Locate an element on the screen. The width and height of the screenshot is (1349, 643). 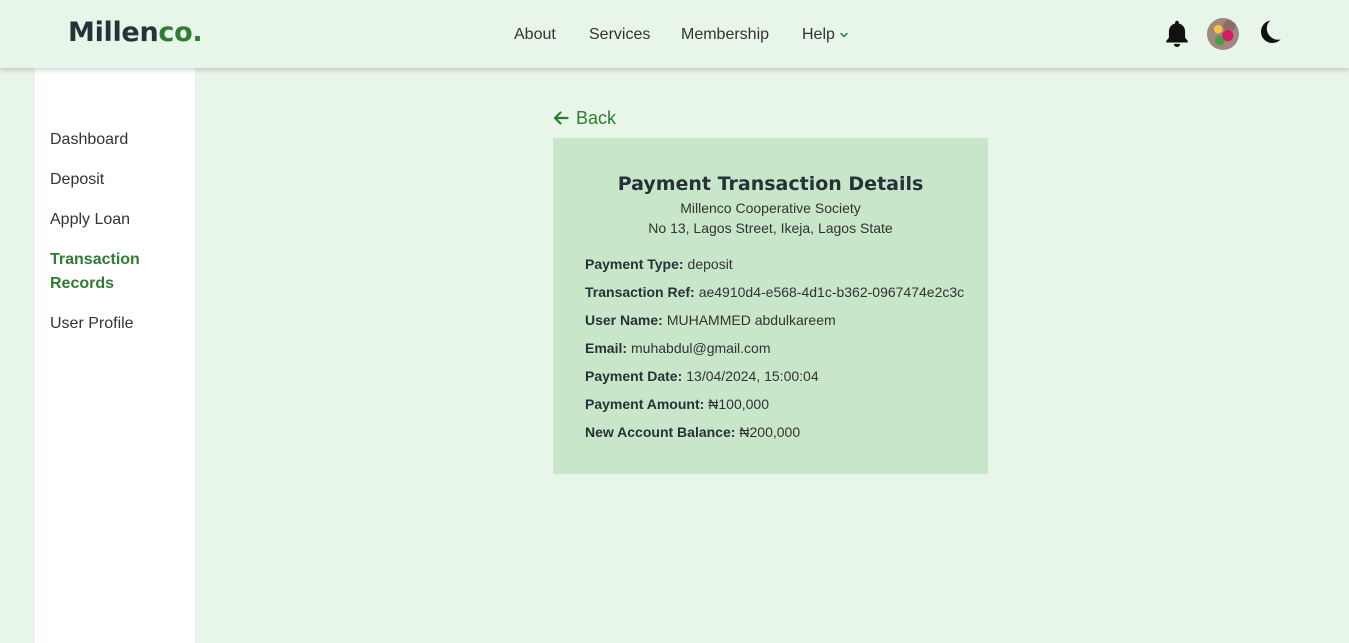
sidebar-item-deposit: Deposit is located at coordinates (115, 180).